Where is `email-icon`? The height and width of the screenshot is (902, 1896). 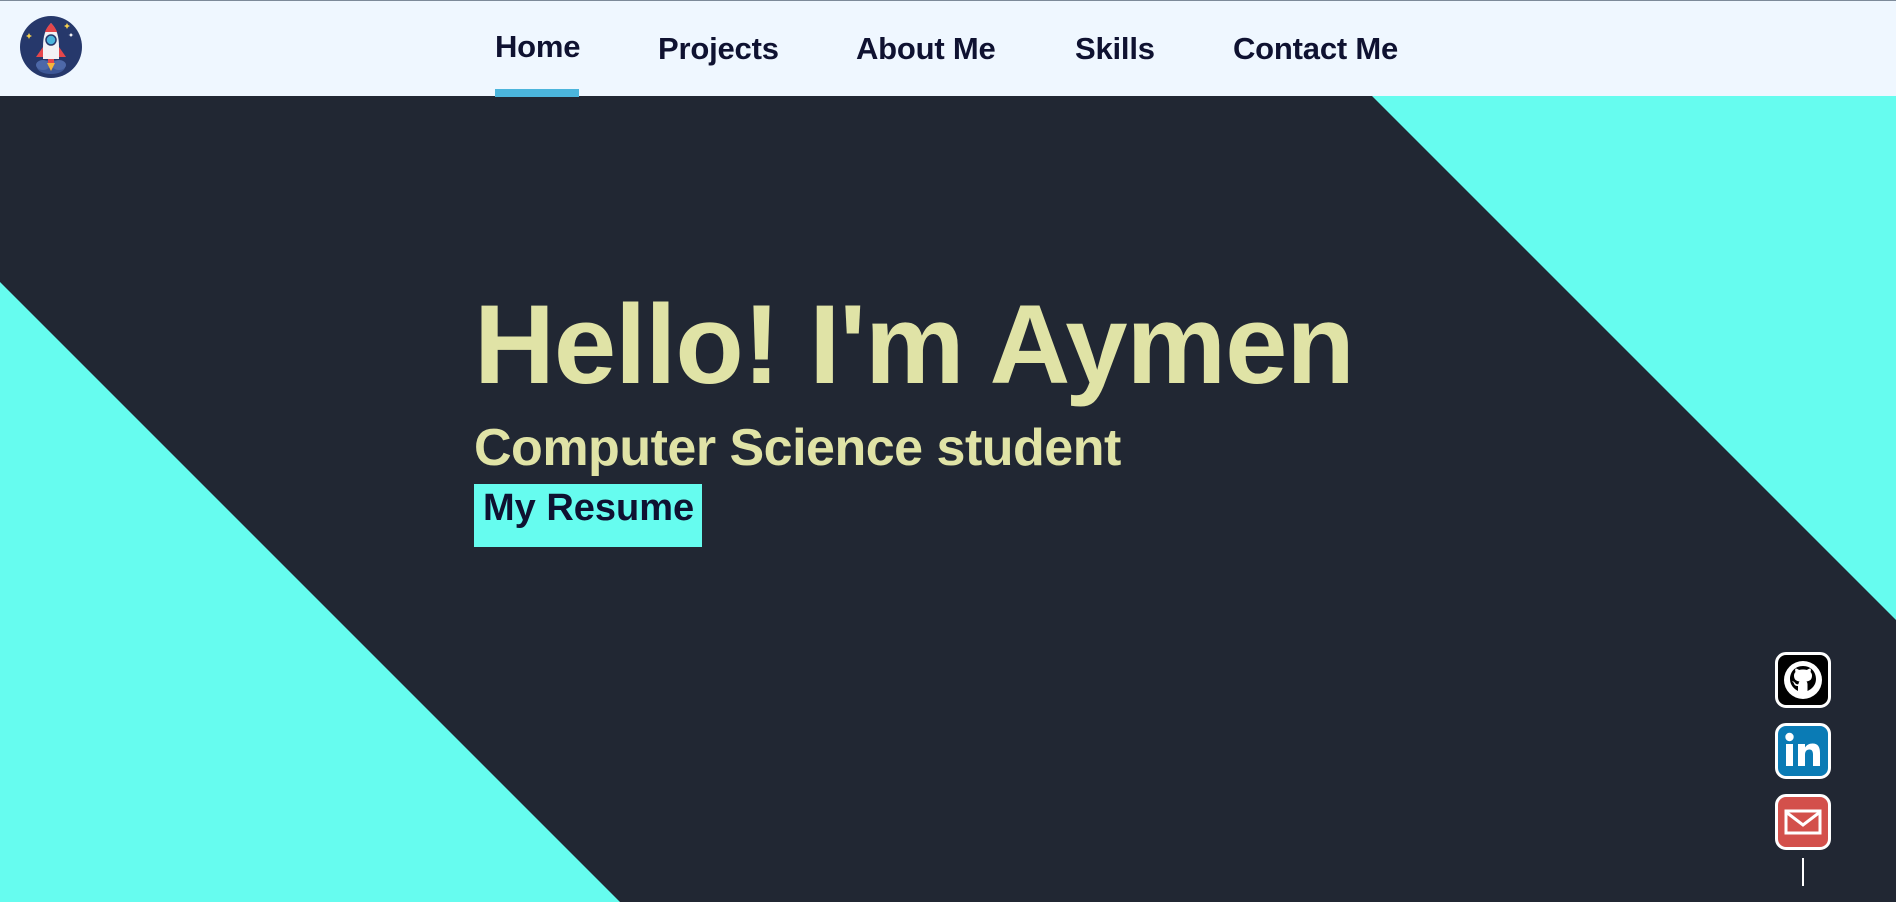 email-icon is located at coordinates (1803, 822).